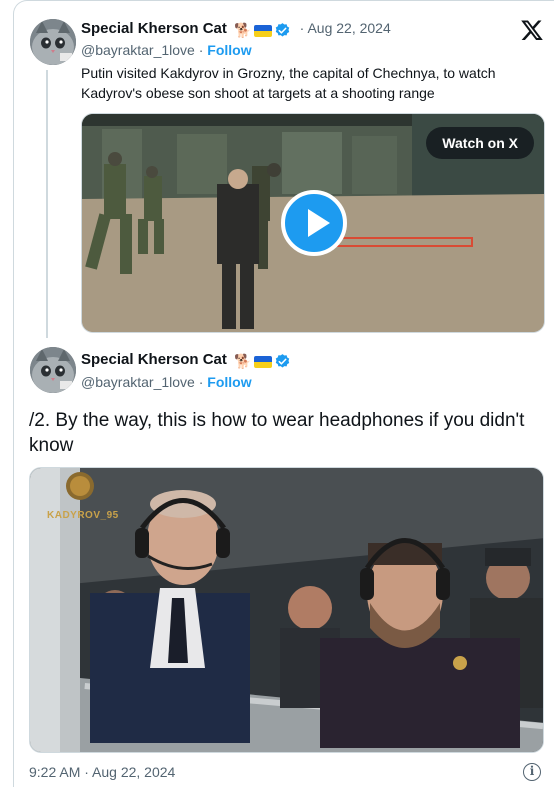  I want to click on author-name: Special Kherson Cat 🐕 · Aug 22, 2024, so click(236, 29).